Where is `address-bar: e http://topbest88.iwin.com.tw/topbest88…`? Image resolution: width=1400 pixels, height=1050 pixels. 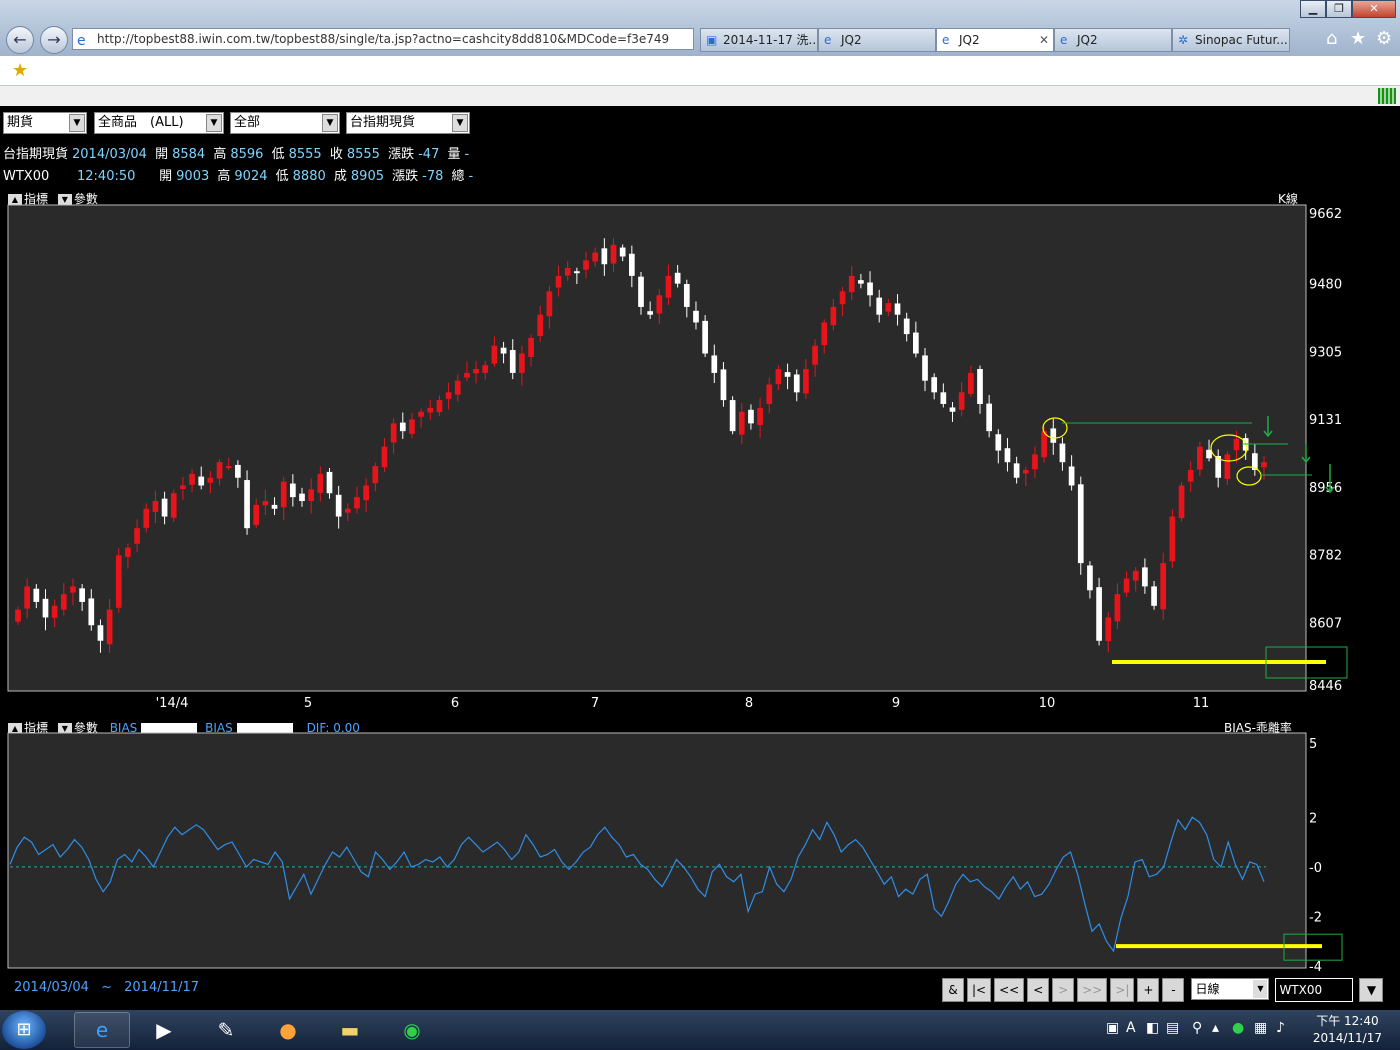
address-bar: e http://topbest88.iwin.com.tw/topbest88… is located at coordinates (383, 39).